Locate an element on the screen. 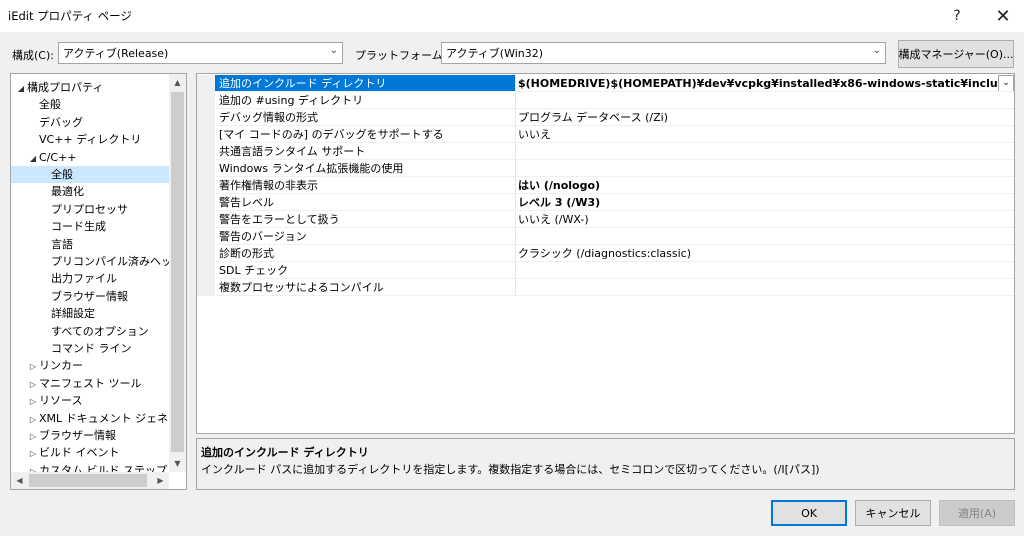 This screenshot has height=536, width=1024. property-row: 複数プロセッサによるコンパイル is located at coordinates (605, 287).